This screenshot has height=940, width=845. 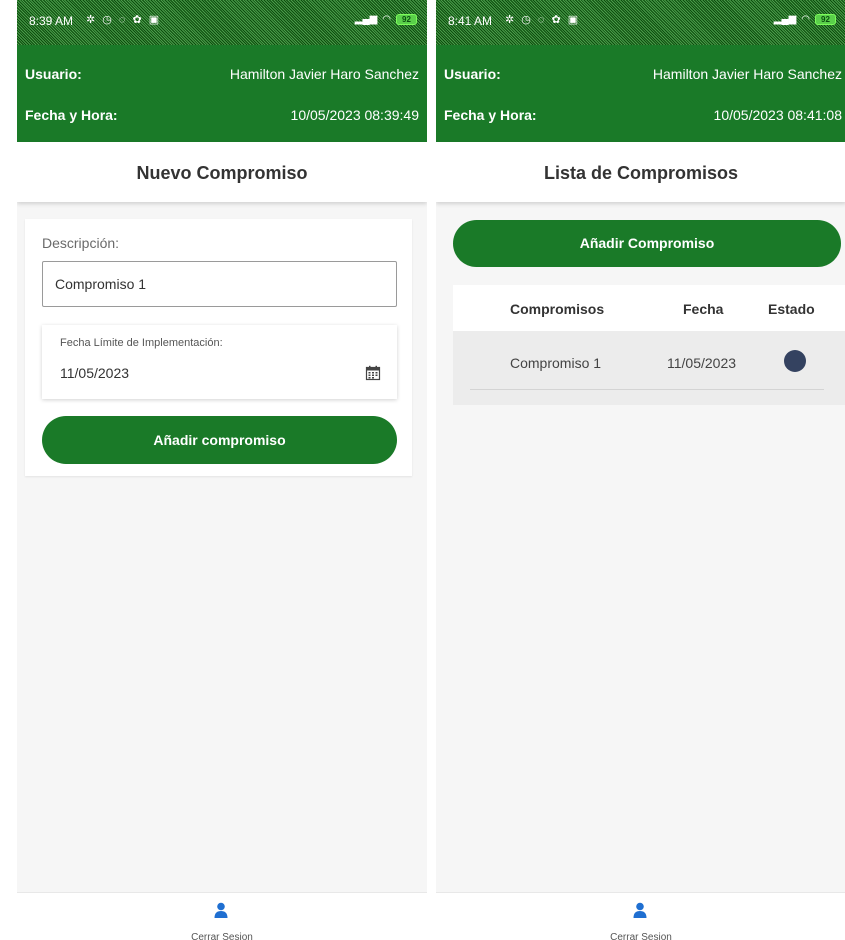 What do you see at coordinates (219, 284) in the screenshot?
I see `description-input` at bounding box center [219, 284].